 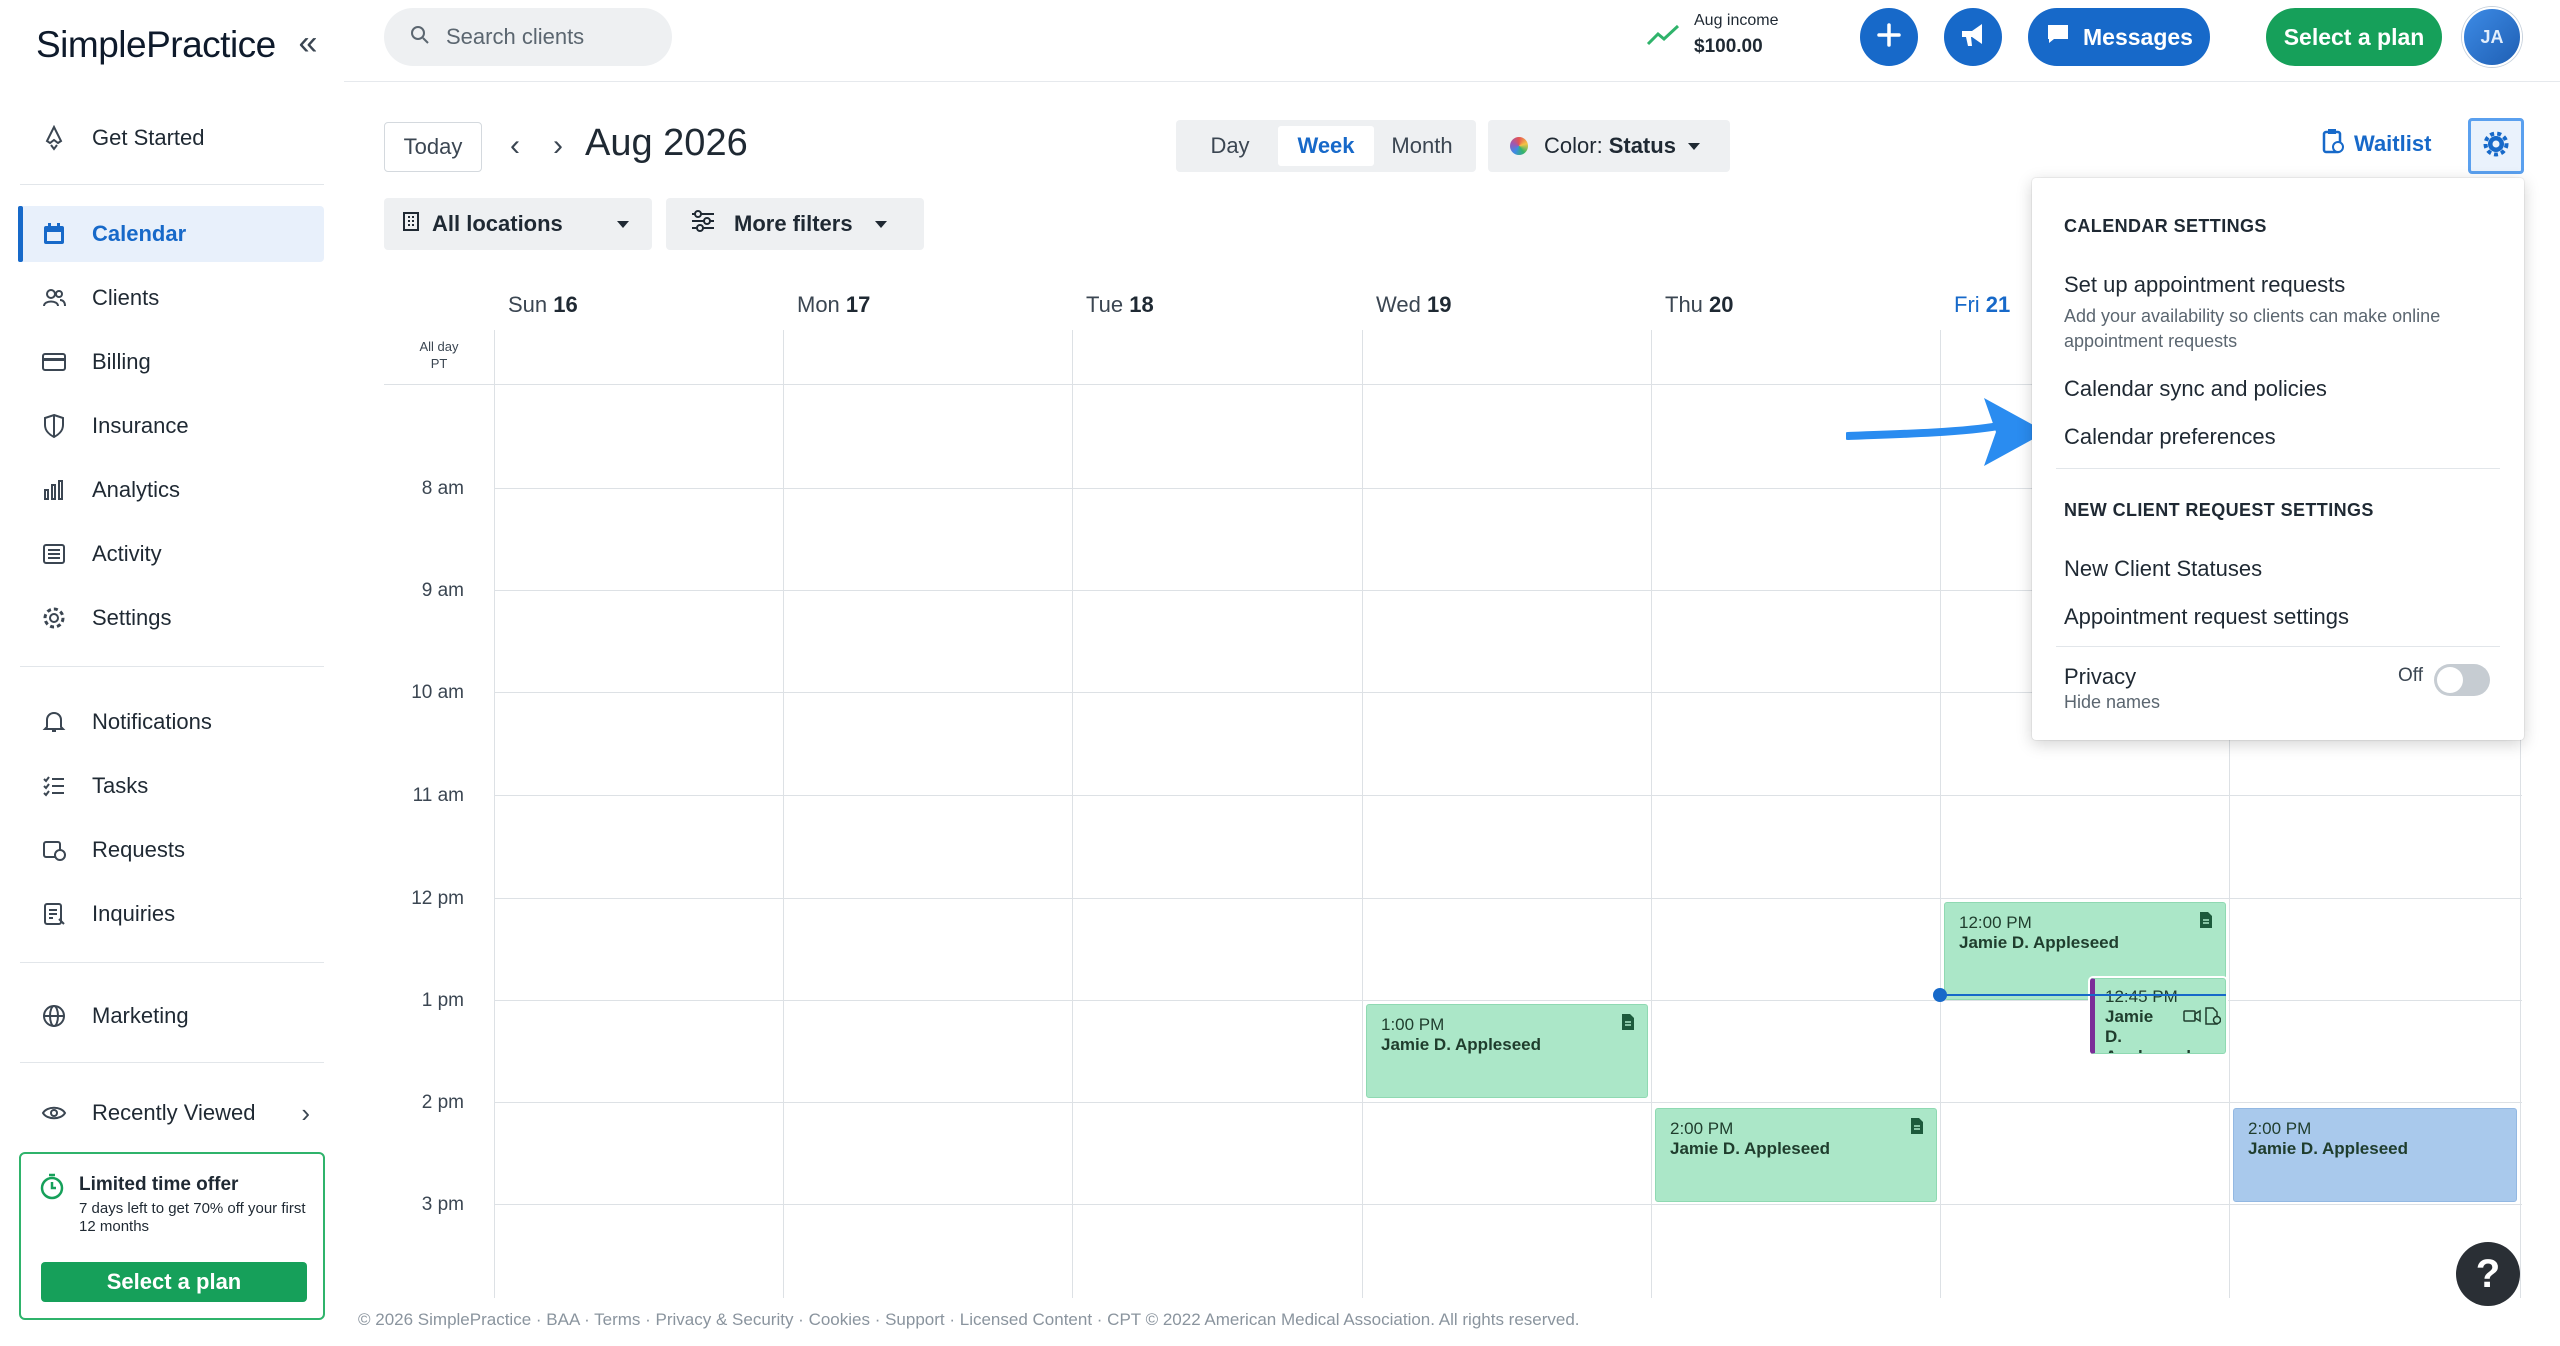 I want to click on menu-item-sync-policies: Calendar sync and policies, so click(x=2195, y=389).